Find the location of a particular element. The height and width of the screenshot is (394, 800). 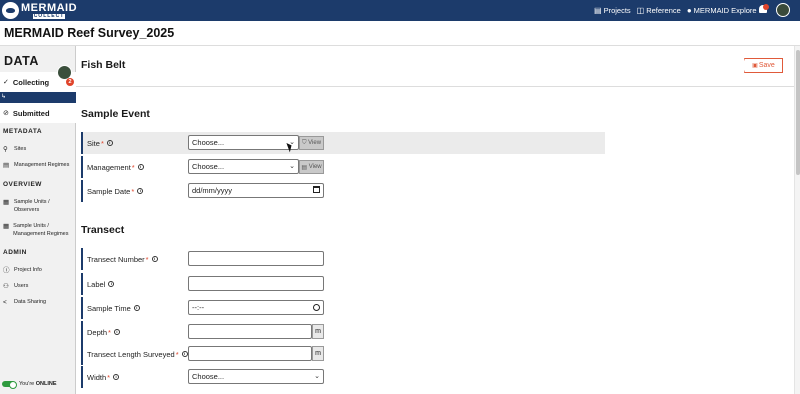

scrollbar-thumb is located at coordinates (798, 112).